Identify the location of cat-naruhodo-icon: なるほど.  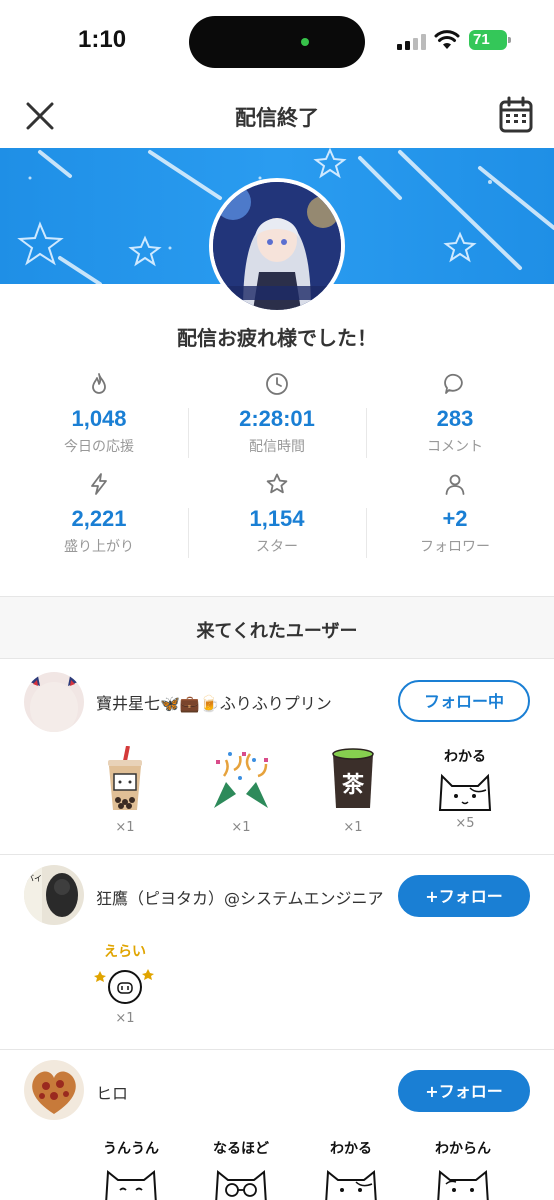
(241, 1169).